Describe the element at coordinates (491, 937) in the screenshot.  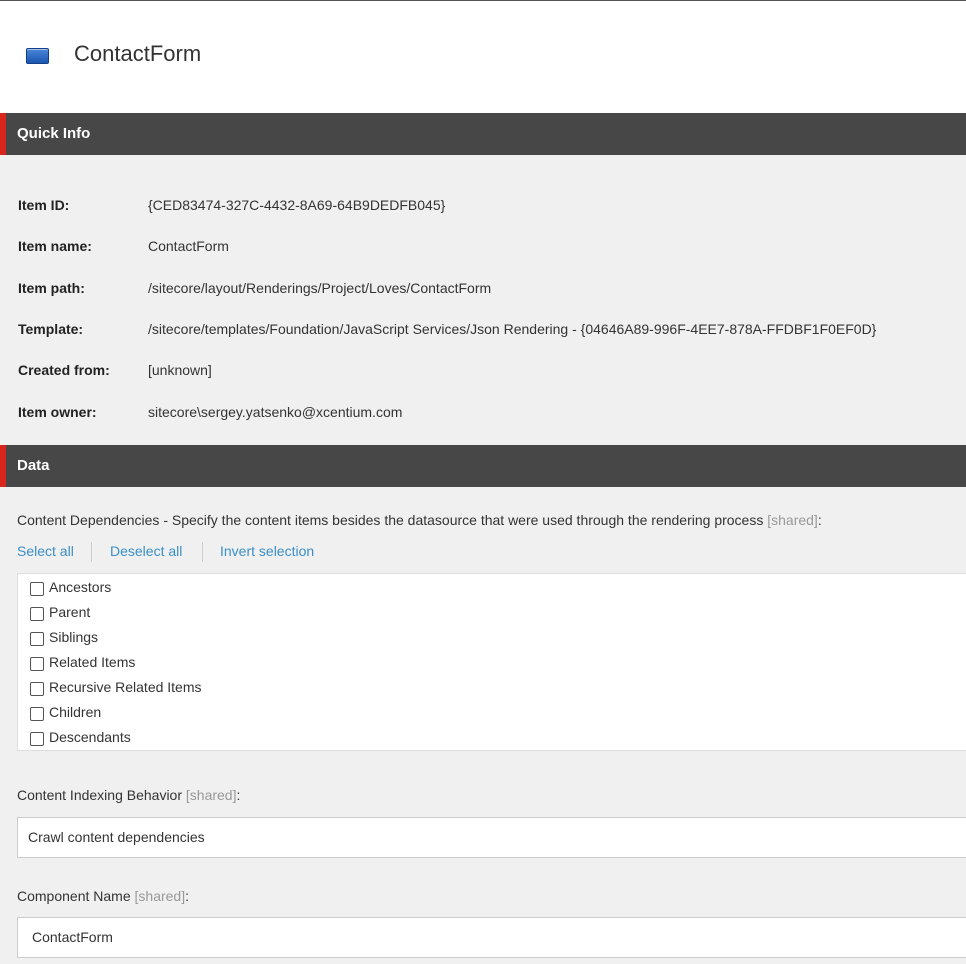
I see `component-name-input: ContactForm` at that location.